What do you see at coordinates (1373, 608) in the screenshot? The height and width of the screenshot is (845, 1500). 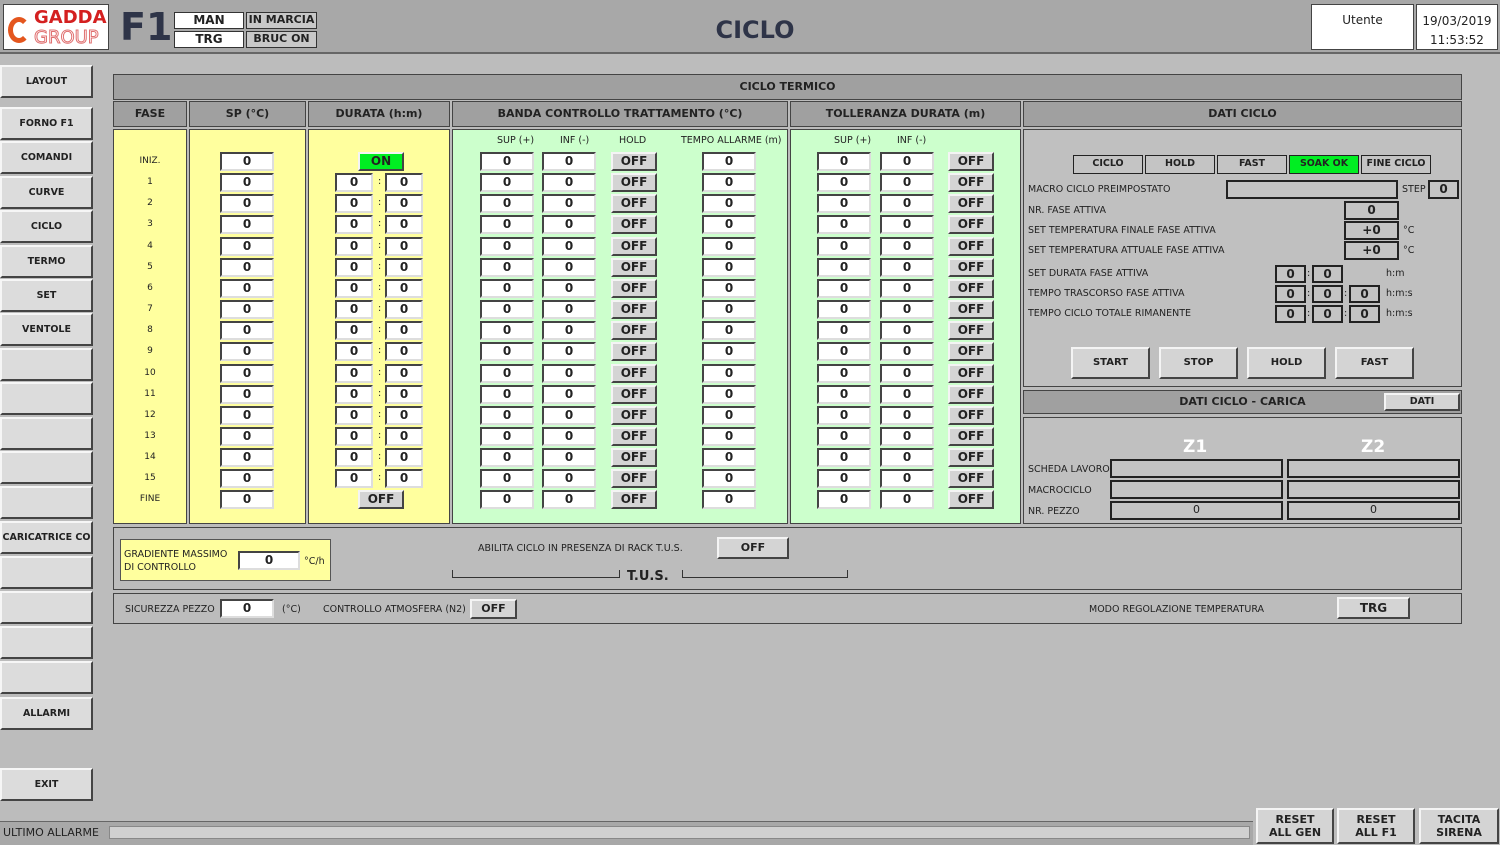 I see `modo-toggle: TRG` at bounding box center [1373, 608].